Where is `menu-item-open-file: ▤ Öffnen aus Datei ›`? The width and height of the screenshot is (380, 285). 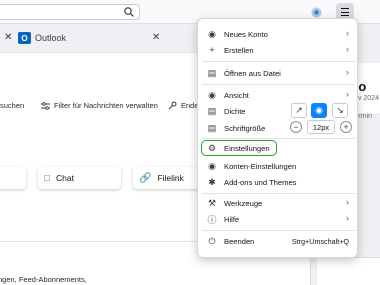 menu-item-open-file: ▤ Öffnen aus Datei › is located at coordinates (278, 73).